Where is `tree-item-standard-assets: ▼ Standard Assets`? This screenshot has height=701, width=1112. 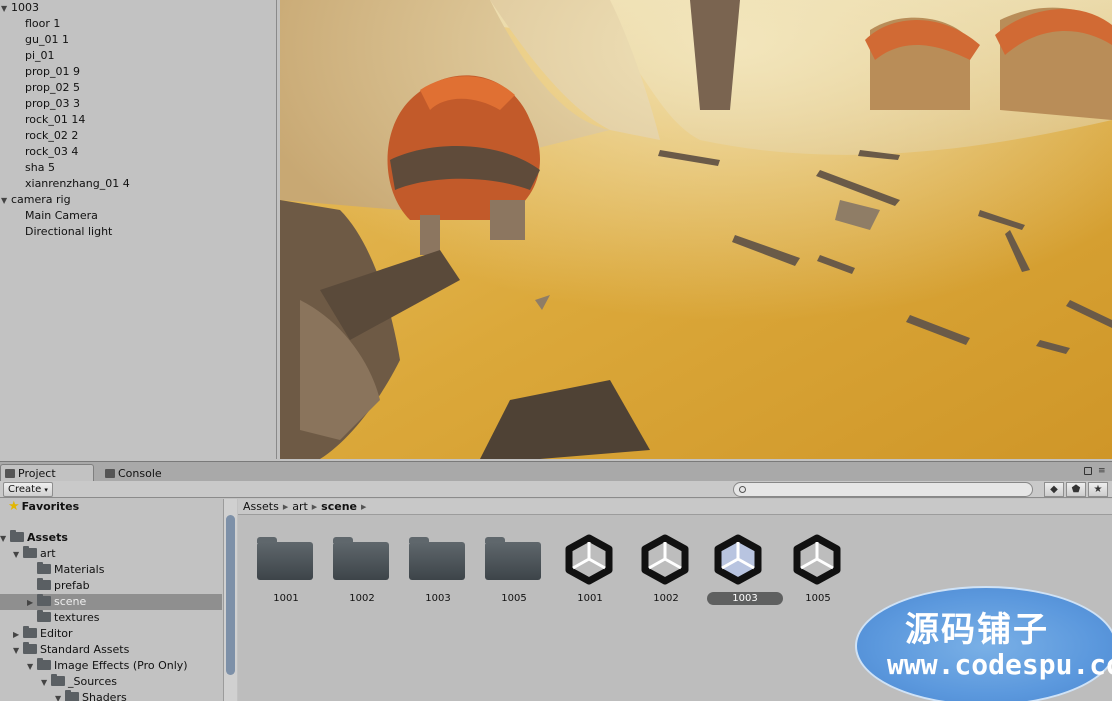
tree-item-standard-assets: ▼ Standard Assets is located at coordinates (117, 650).